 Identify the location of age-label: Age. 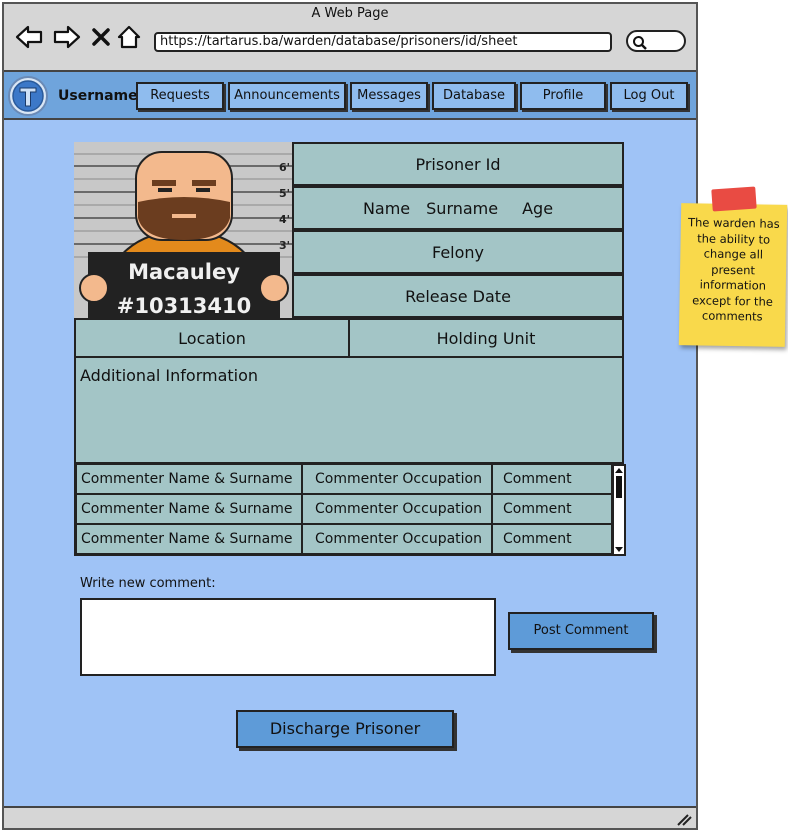
(538, 208).